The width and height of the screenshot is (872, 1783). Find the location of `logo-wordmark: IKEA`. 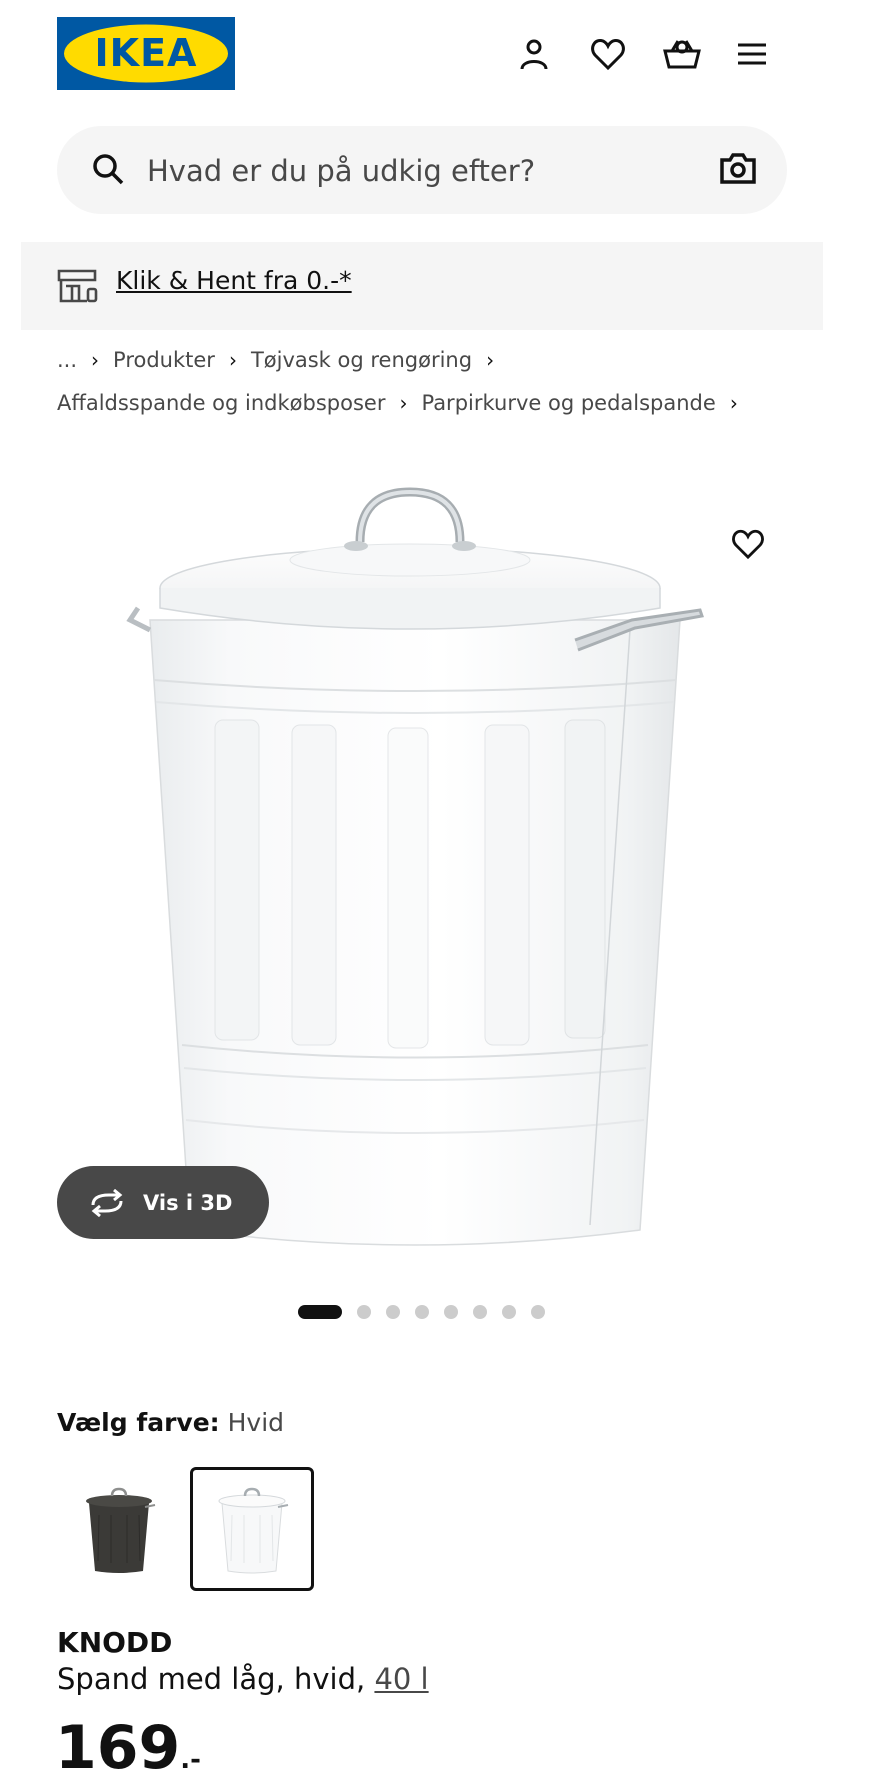

logo-wordmark: IKEA is located at coordinates (146, 53).